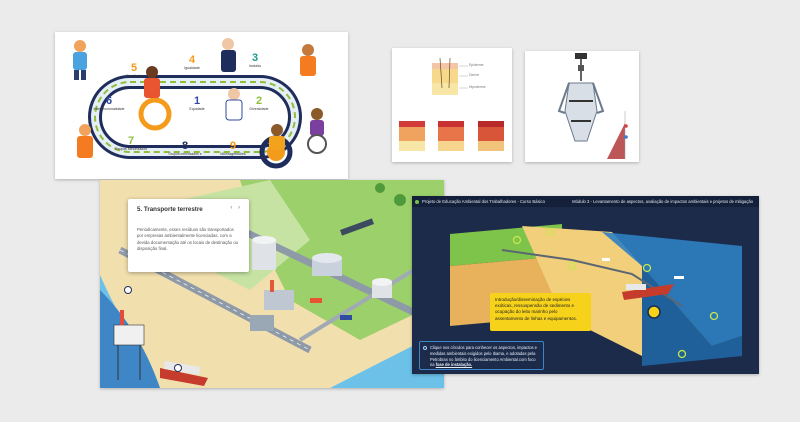  I want to click on wheelchair-user-figure, so click(317, 131).